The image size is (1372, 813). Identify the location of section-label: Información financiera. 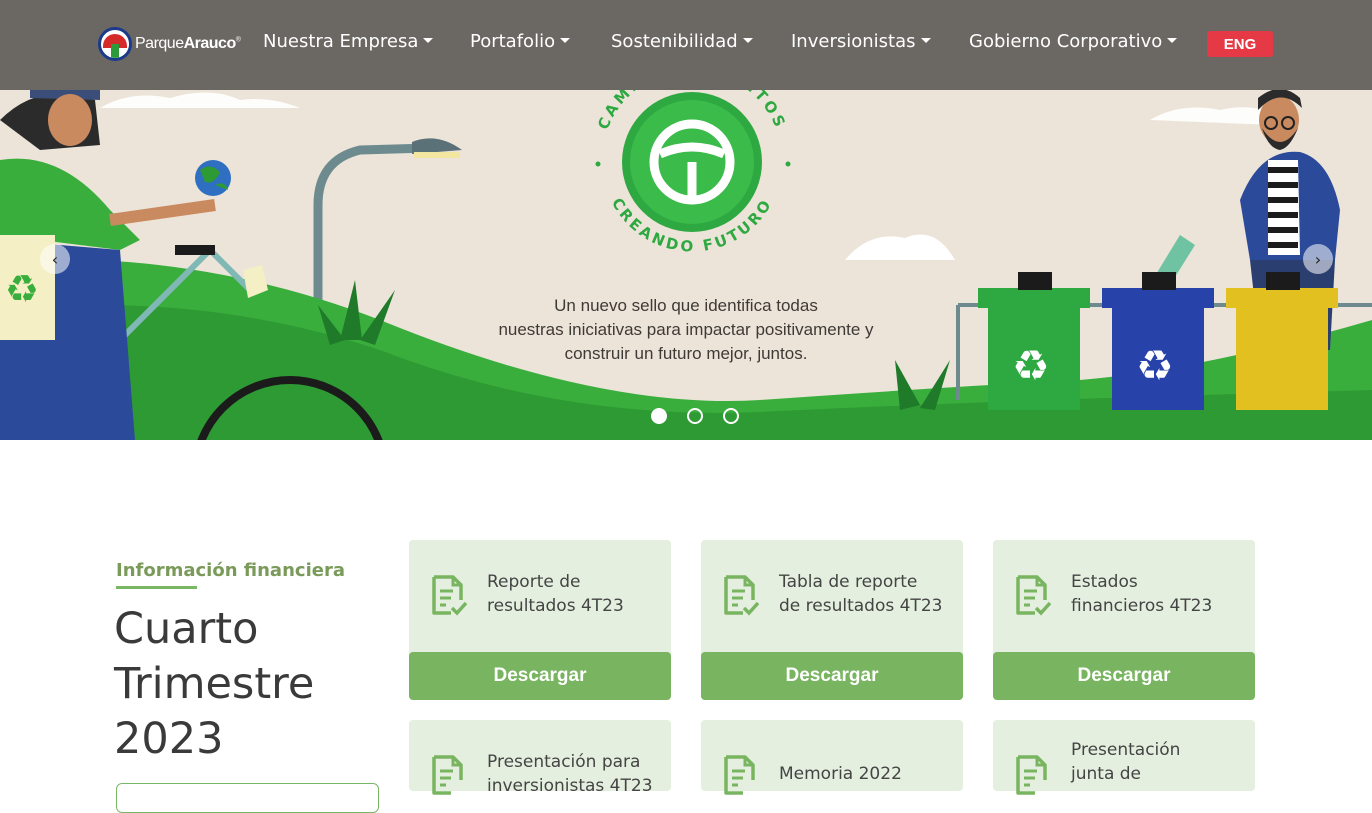
(230, 570).